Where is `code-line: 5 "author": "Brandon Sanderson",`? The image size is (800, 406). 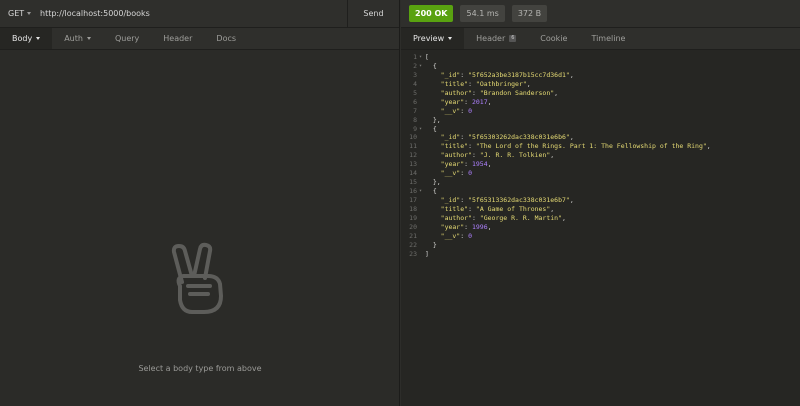
code-line: 5 "author": "Brandon Sanderson", is located at coordinates (600, 93).